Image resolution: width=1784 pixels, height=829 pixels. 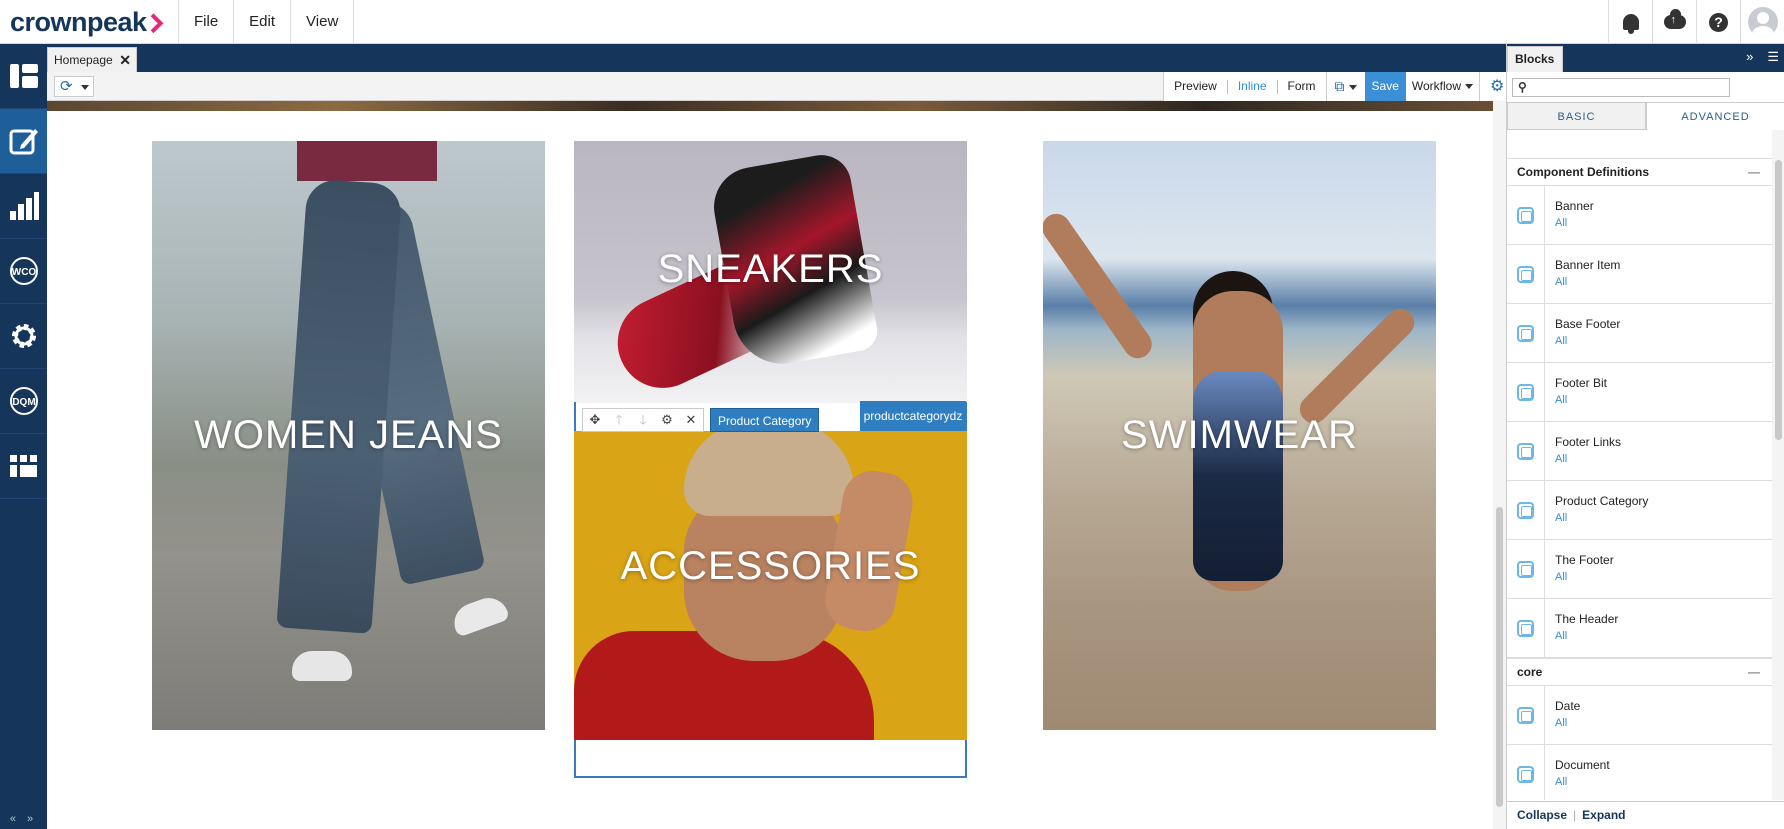 I want to click on menu-view: View, so click(x=322, y=22).